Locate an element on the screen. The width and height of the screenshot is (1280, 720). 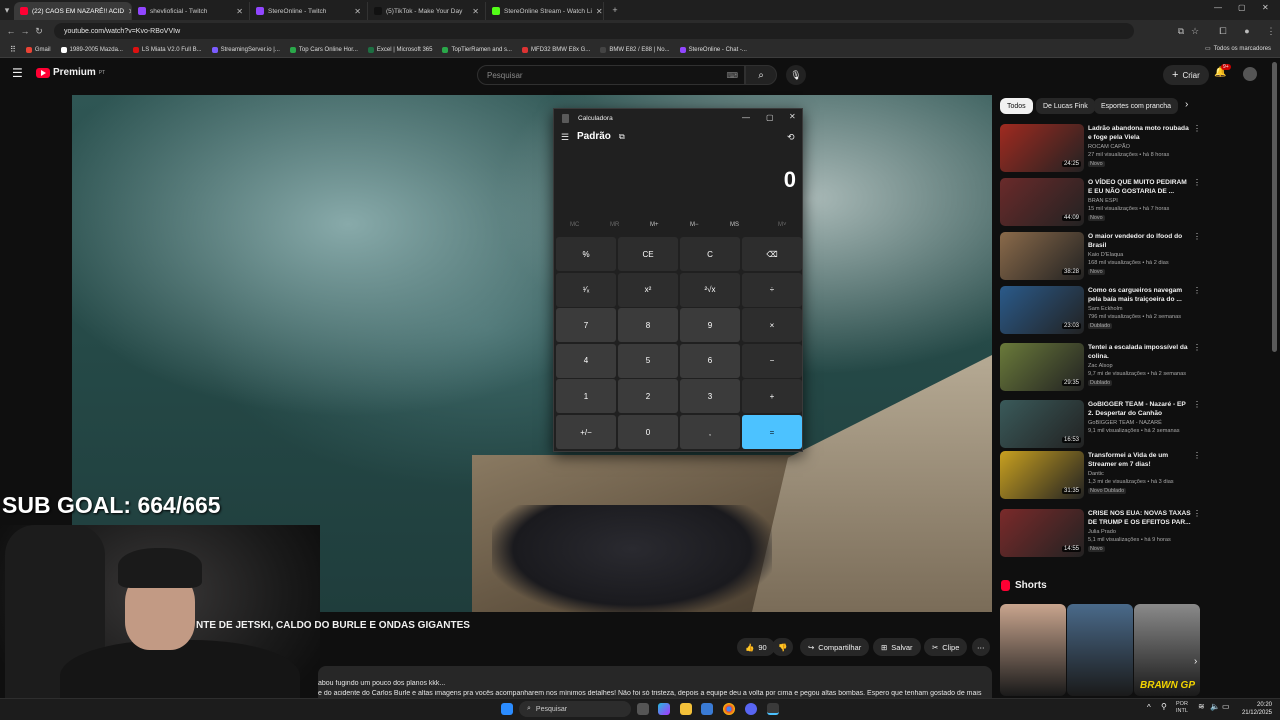
task-view-icon is located at coordinates (643, 709).